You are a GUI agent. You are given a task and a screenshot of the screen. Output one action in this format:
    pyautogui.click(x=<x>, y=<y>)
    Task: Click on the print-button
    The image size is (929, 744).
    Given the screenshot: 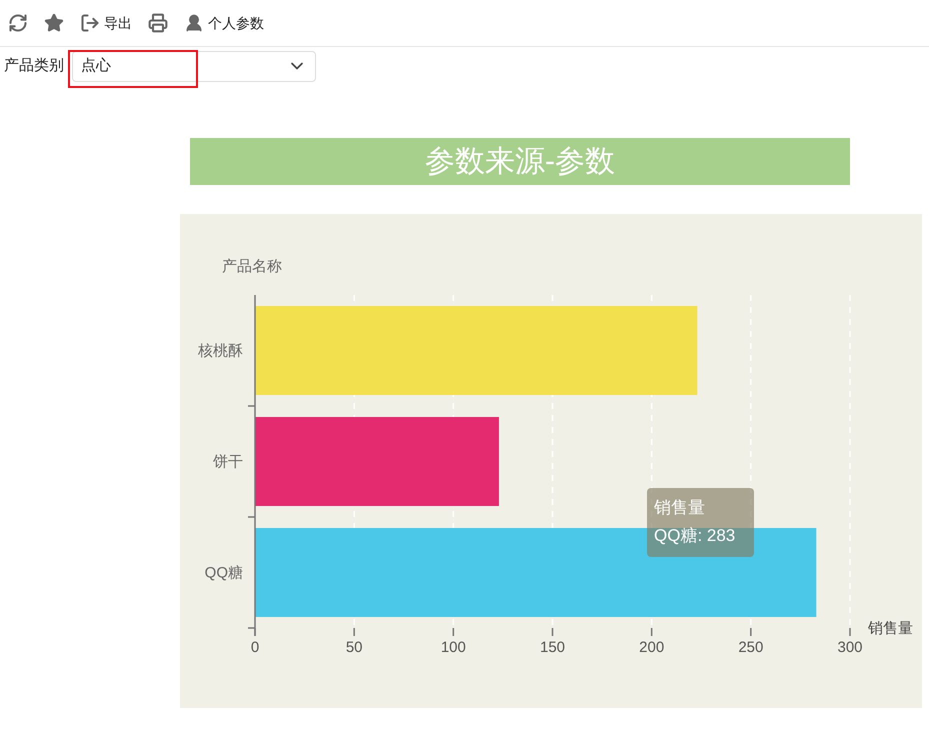 What is the action you would take?
    pyautogui.click(x=158, y=23)
    